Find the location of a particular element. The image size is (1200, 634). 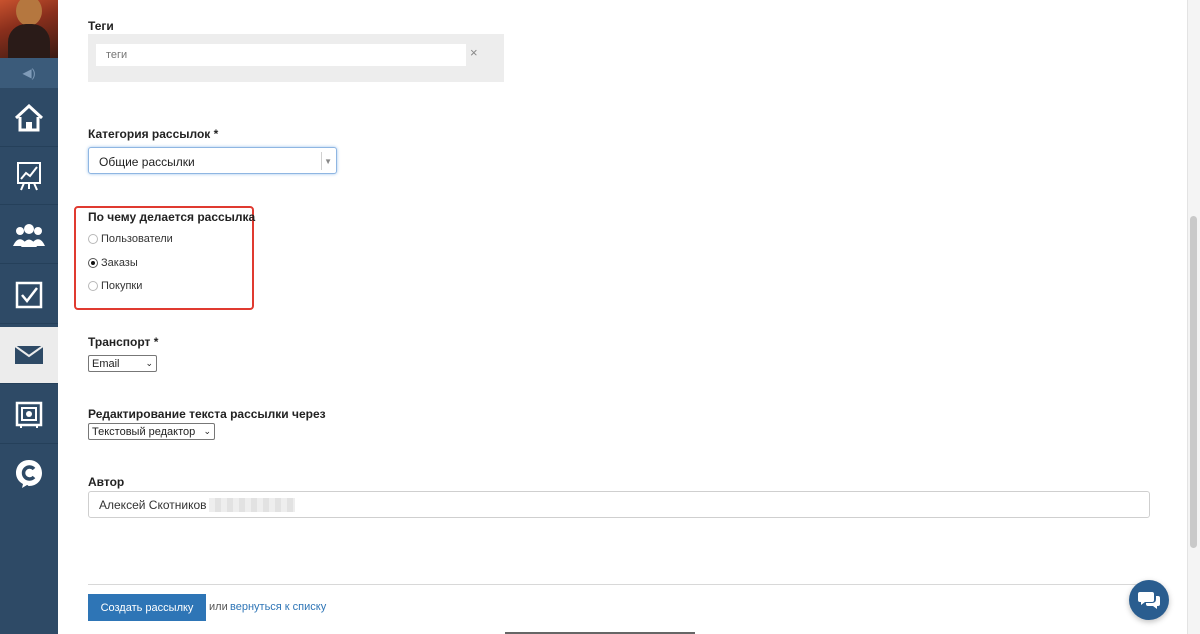

mail-icon is located at coordinates (29, 355).